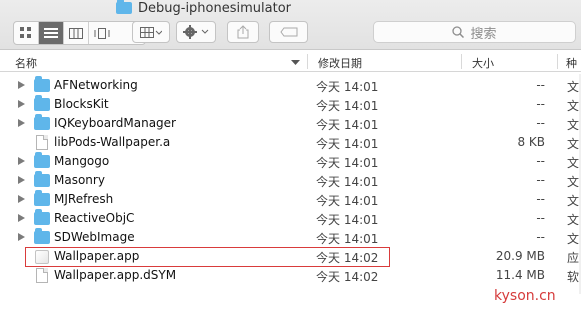 The image size is (581, 309). Describe the element at coordinates (94, 237) in the screenshot. I see `file-name: SDWebImage` at that location.